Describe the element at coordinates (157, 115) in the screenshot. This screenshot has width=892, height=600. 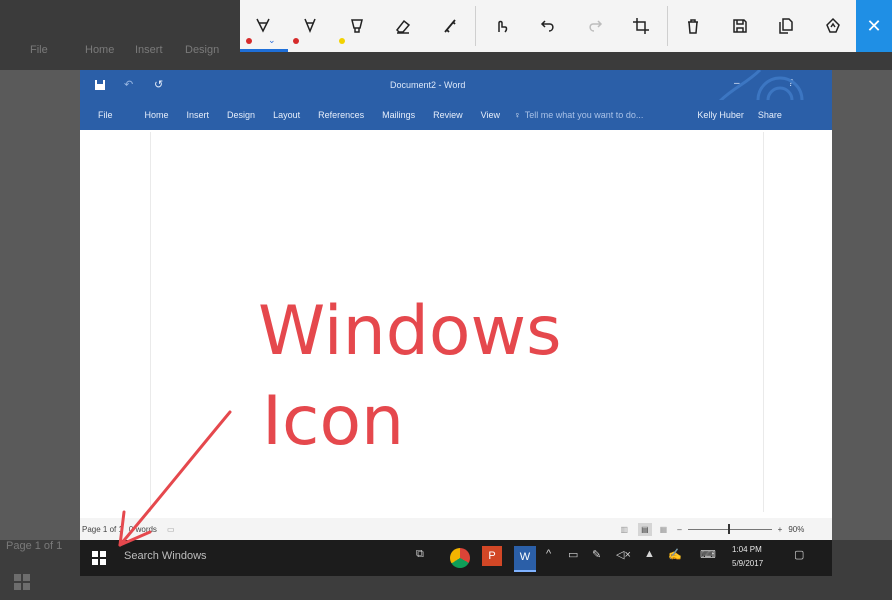
I see `tab-home: Home` at that location.